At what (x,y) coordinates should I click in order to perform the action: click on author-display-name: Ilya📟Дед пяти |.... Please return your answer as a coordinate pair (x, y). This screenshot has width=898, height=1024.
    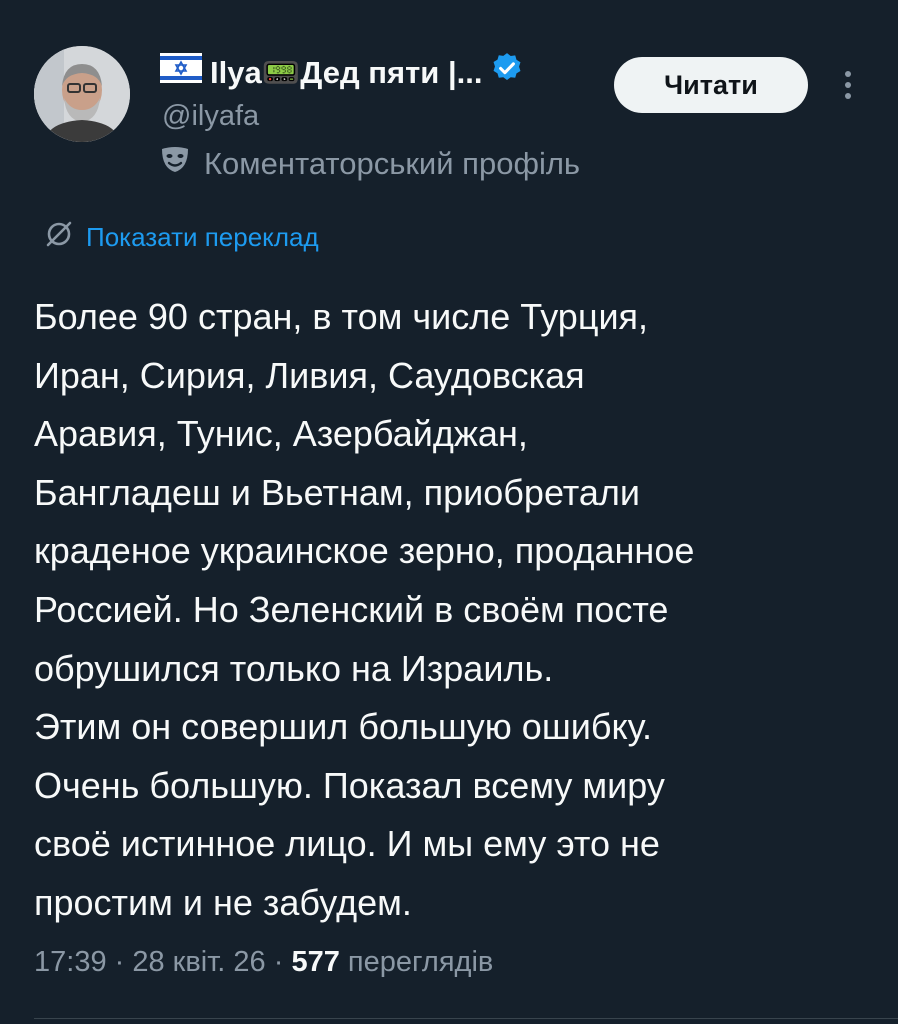
    Looking at the image, I should click on (346, 72).